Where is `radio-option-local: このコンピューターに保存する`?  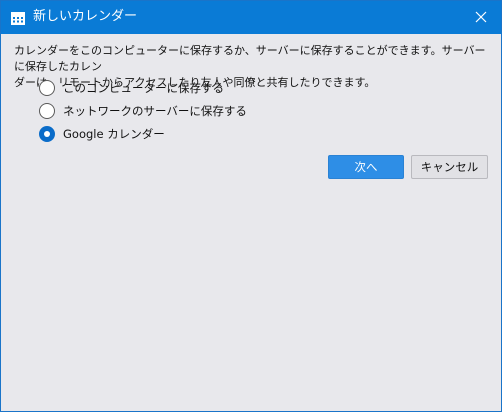 radio-option-local: このコンピューターに保存する is located at coordinates (131, 88).